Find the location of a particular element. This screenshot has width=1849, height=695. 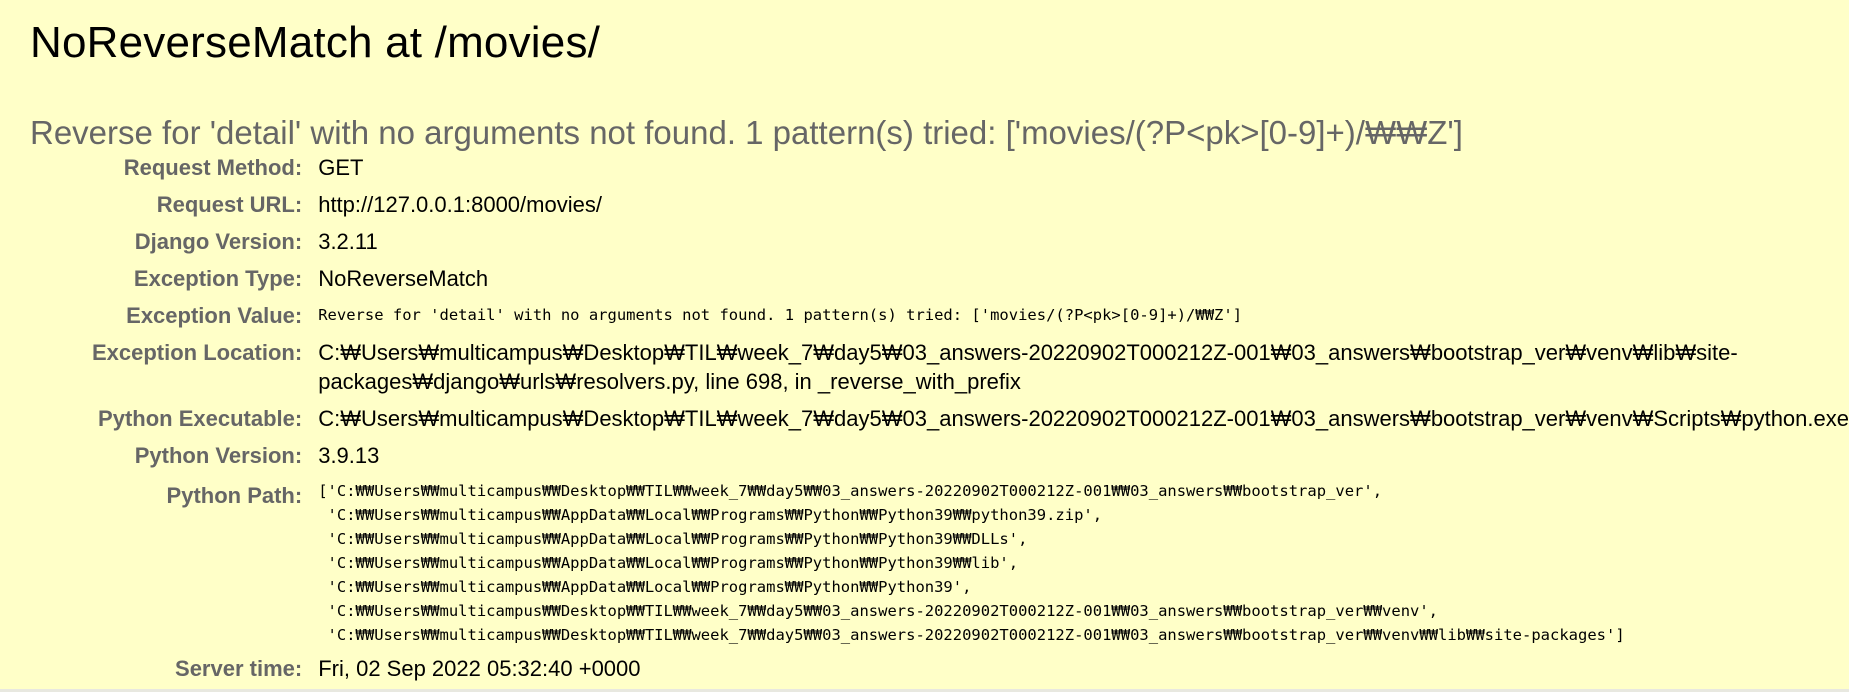

meta-label: Request URL: is located at coordinates (229, 204).